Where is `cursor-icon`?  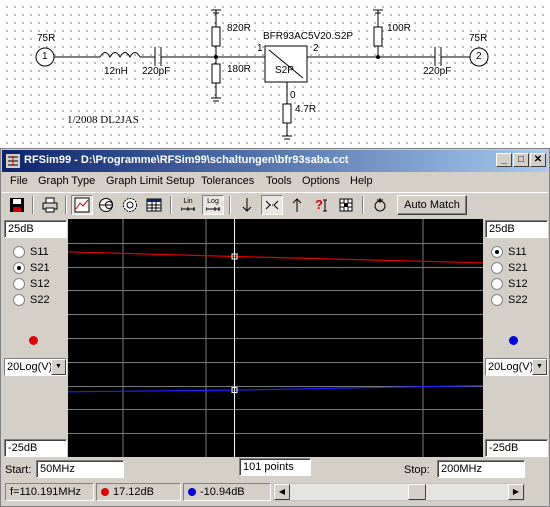 cursor-icon is located at coordinates (380, 205).